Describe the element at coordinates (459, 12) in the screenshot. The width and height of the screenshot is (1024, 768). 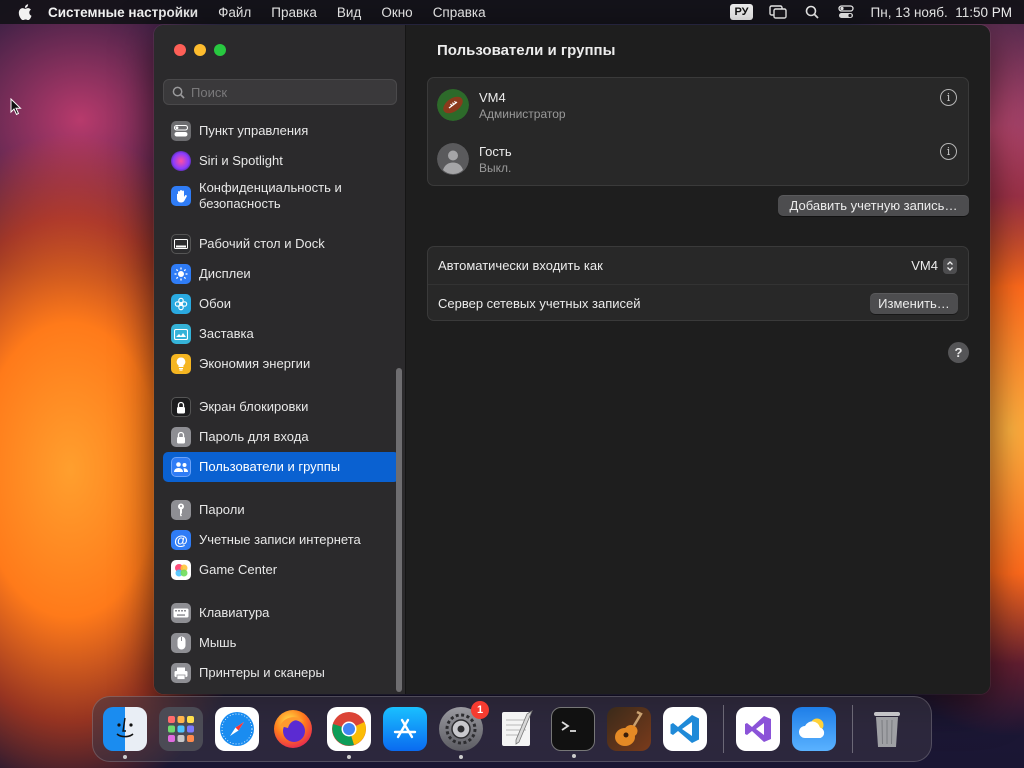
I see `menu-help: Справка` at that location.